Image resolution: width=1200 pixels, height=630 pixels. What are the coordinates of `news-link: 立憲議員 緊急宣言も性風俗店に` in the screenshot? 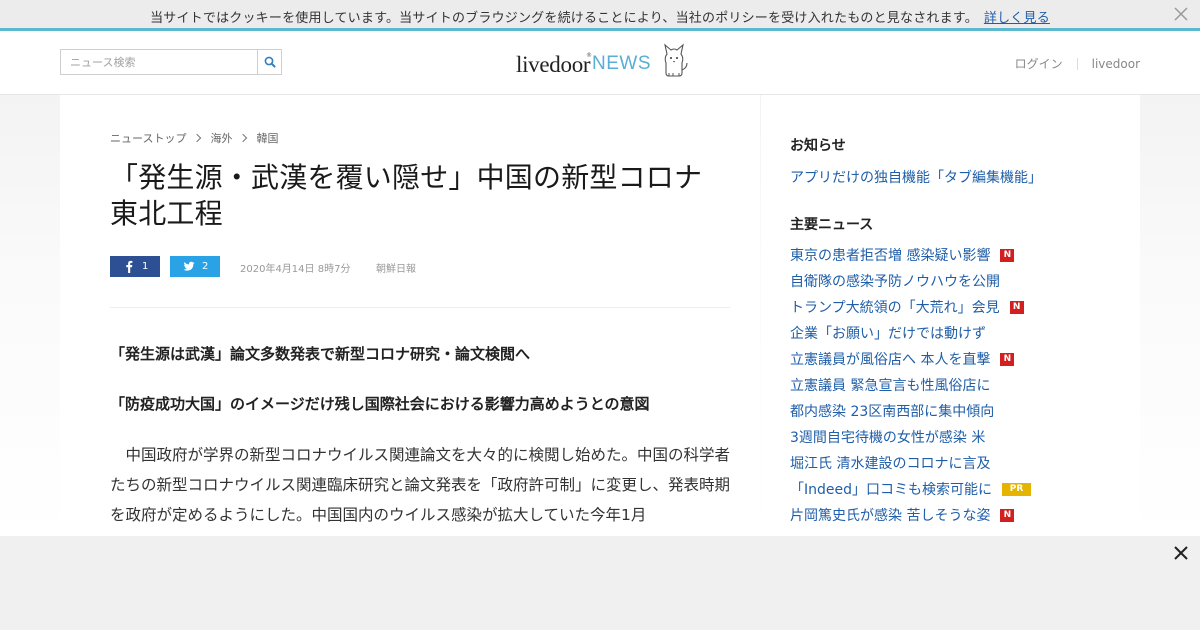 It's located at (890, 385).